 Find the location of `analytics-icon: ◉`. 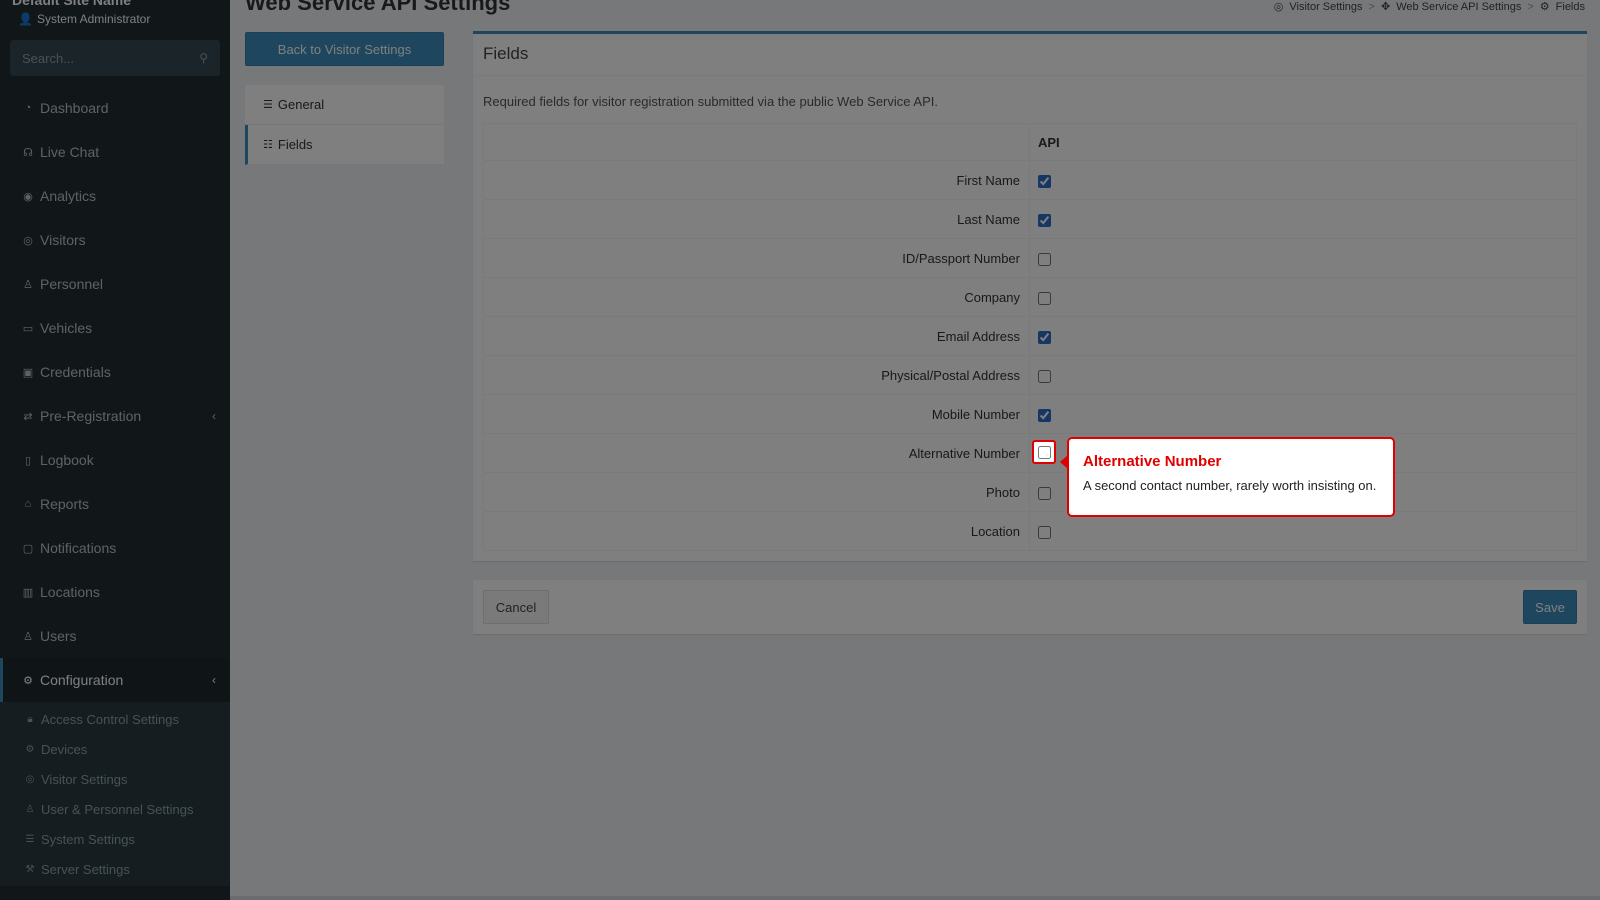

analytics-icon: ◉ is located at coordinates (28, 196).